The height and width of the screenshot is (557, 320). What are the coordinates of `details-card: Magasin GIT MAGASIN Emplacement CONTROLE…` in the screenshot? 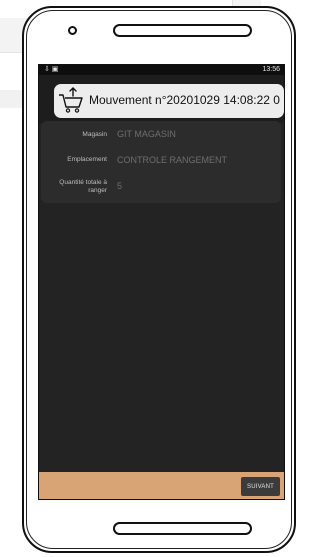 It's located at (161, 162).